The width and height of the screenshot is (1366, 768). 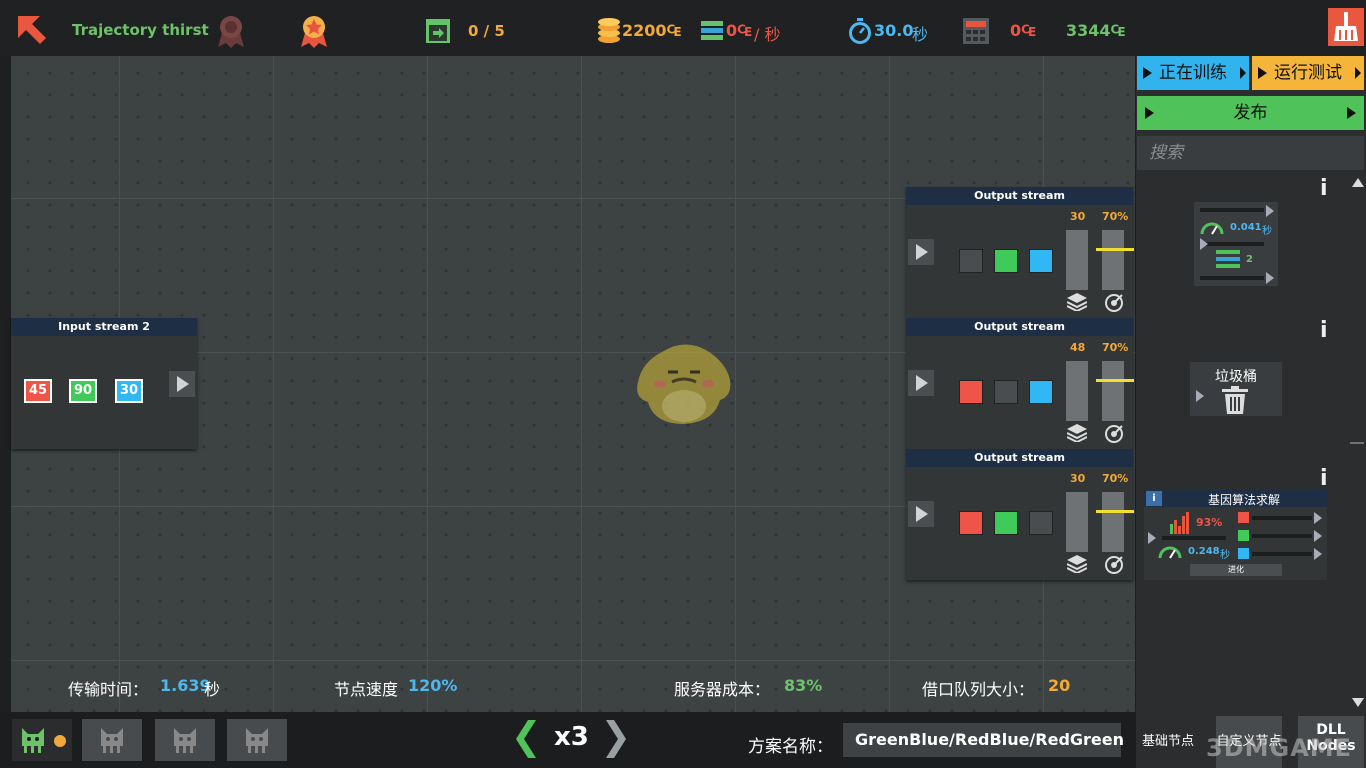 What do you see at coordinates (108, 689) in the screenshot?
I see `transfer-time-label: 传输时间：` at bounding box center [108, 689].